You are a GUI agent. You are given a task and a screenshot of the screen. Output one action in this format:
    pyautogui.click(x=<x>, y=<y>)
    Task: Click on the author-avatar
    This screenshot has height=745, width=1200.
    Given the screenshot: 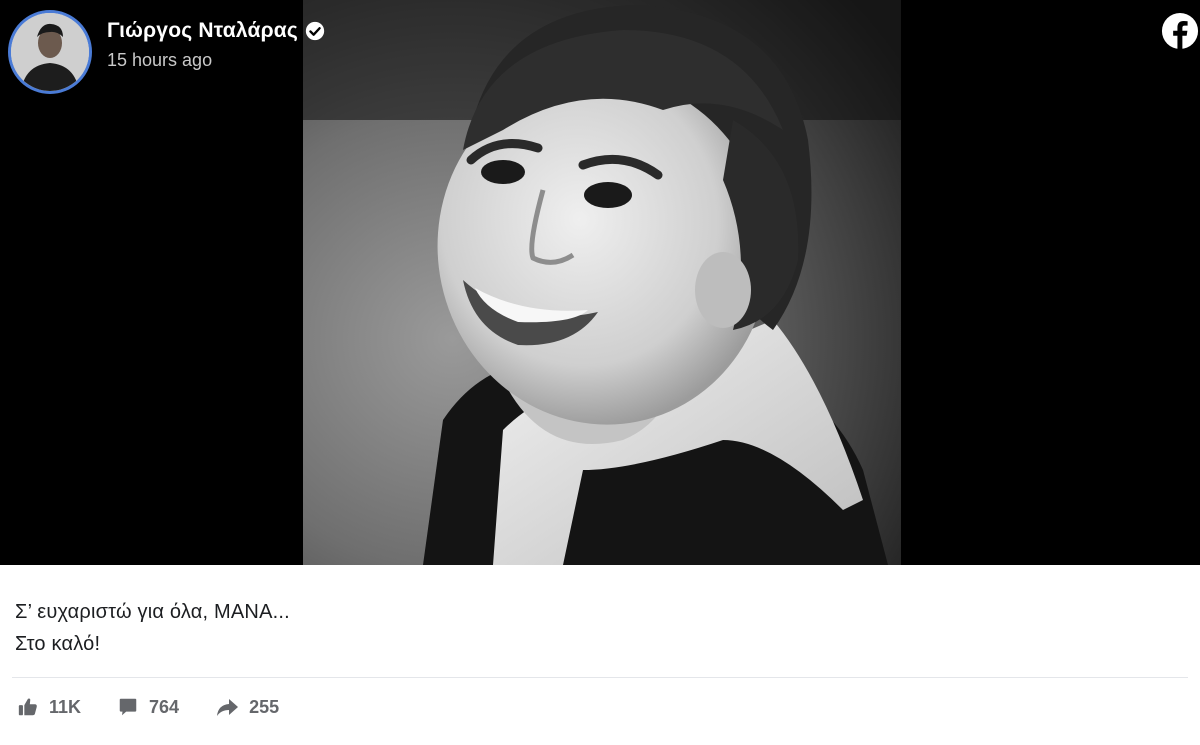 What is the action you would take?
    pyautogui.click(x=50, y=52)
    